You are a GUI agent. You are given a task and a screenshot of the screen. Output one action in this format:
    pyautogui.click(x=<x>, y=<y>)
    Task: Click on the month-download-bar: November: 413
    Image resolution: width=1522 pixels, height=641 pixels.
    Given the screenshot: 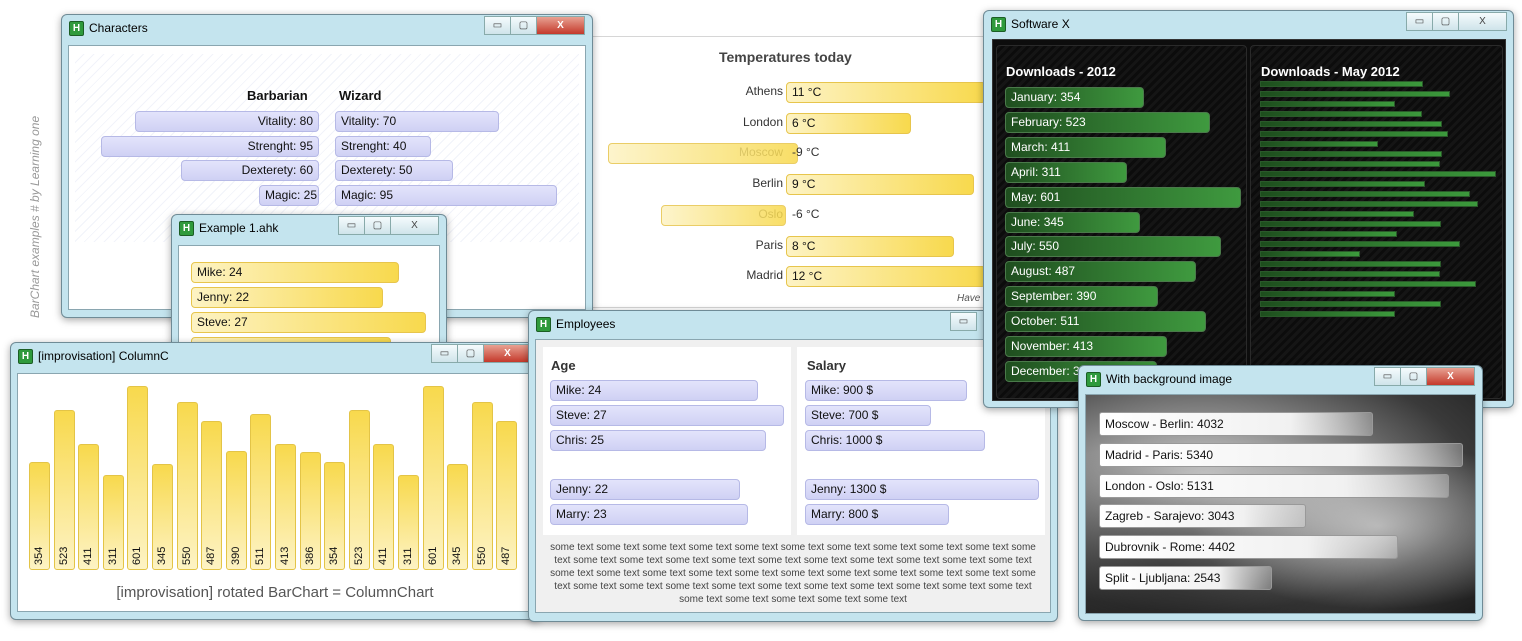 What is the action you would take?
    pyautogui.click(x=1086, y=346)
    